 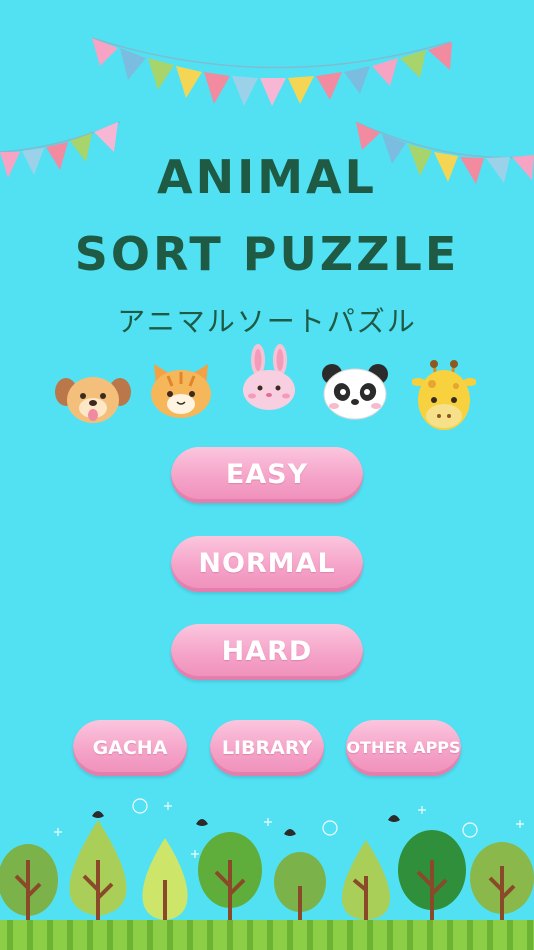 I want to click on easy-button: EASY, so click(x=267, y=475).